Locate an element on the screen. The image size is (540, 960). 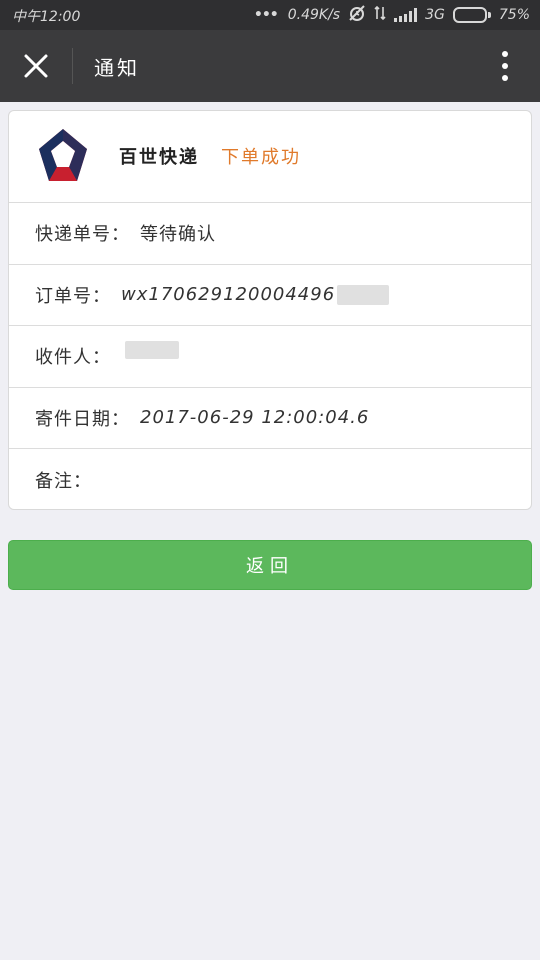
row-remark: 备注： is located at coordinates (270, 480).